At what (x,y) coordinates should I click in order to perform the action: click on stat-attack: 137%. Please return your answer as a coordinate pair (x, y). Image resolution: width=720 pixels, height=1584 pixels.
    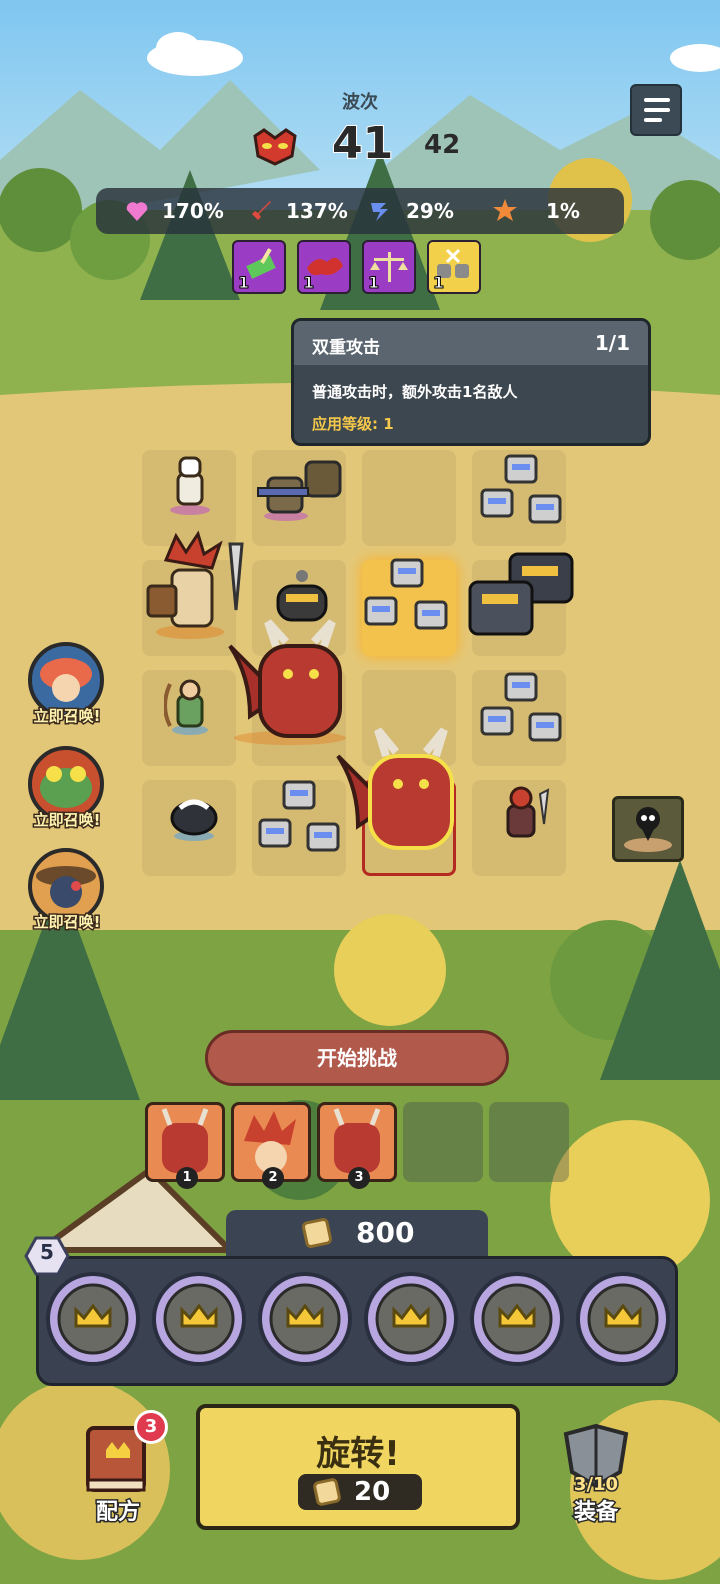
    Looking at the image, I should click on (298, 211).